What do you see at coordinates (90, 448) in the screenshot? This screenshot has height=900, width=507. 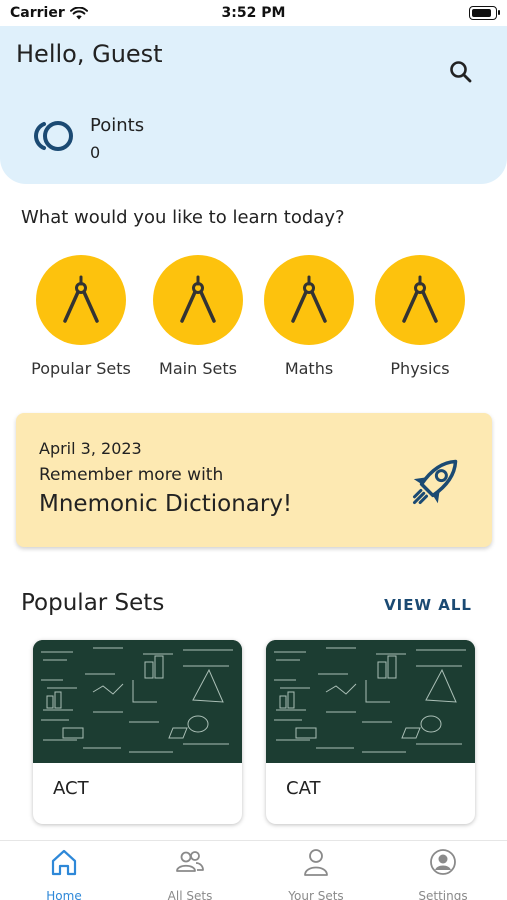 I see `banner-date: April 3, 2023` at bounding box center [90, 448].